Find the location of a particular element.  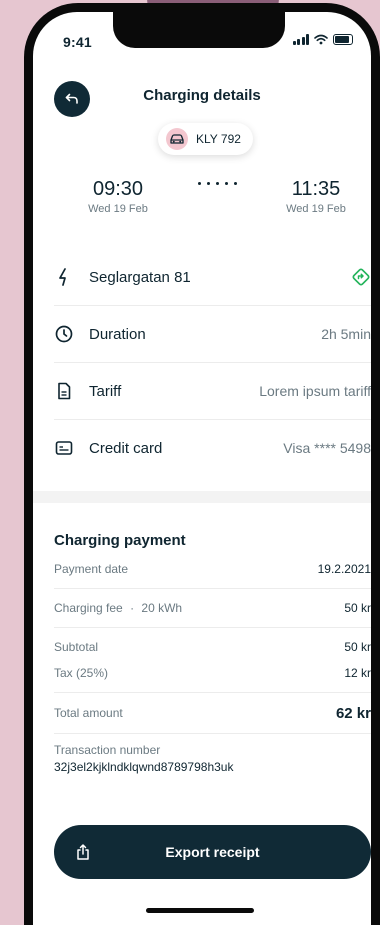

share-icon is located at coordinates (84, 852).